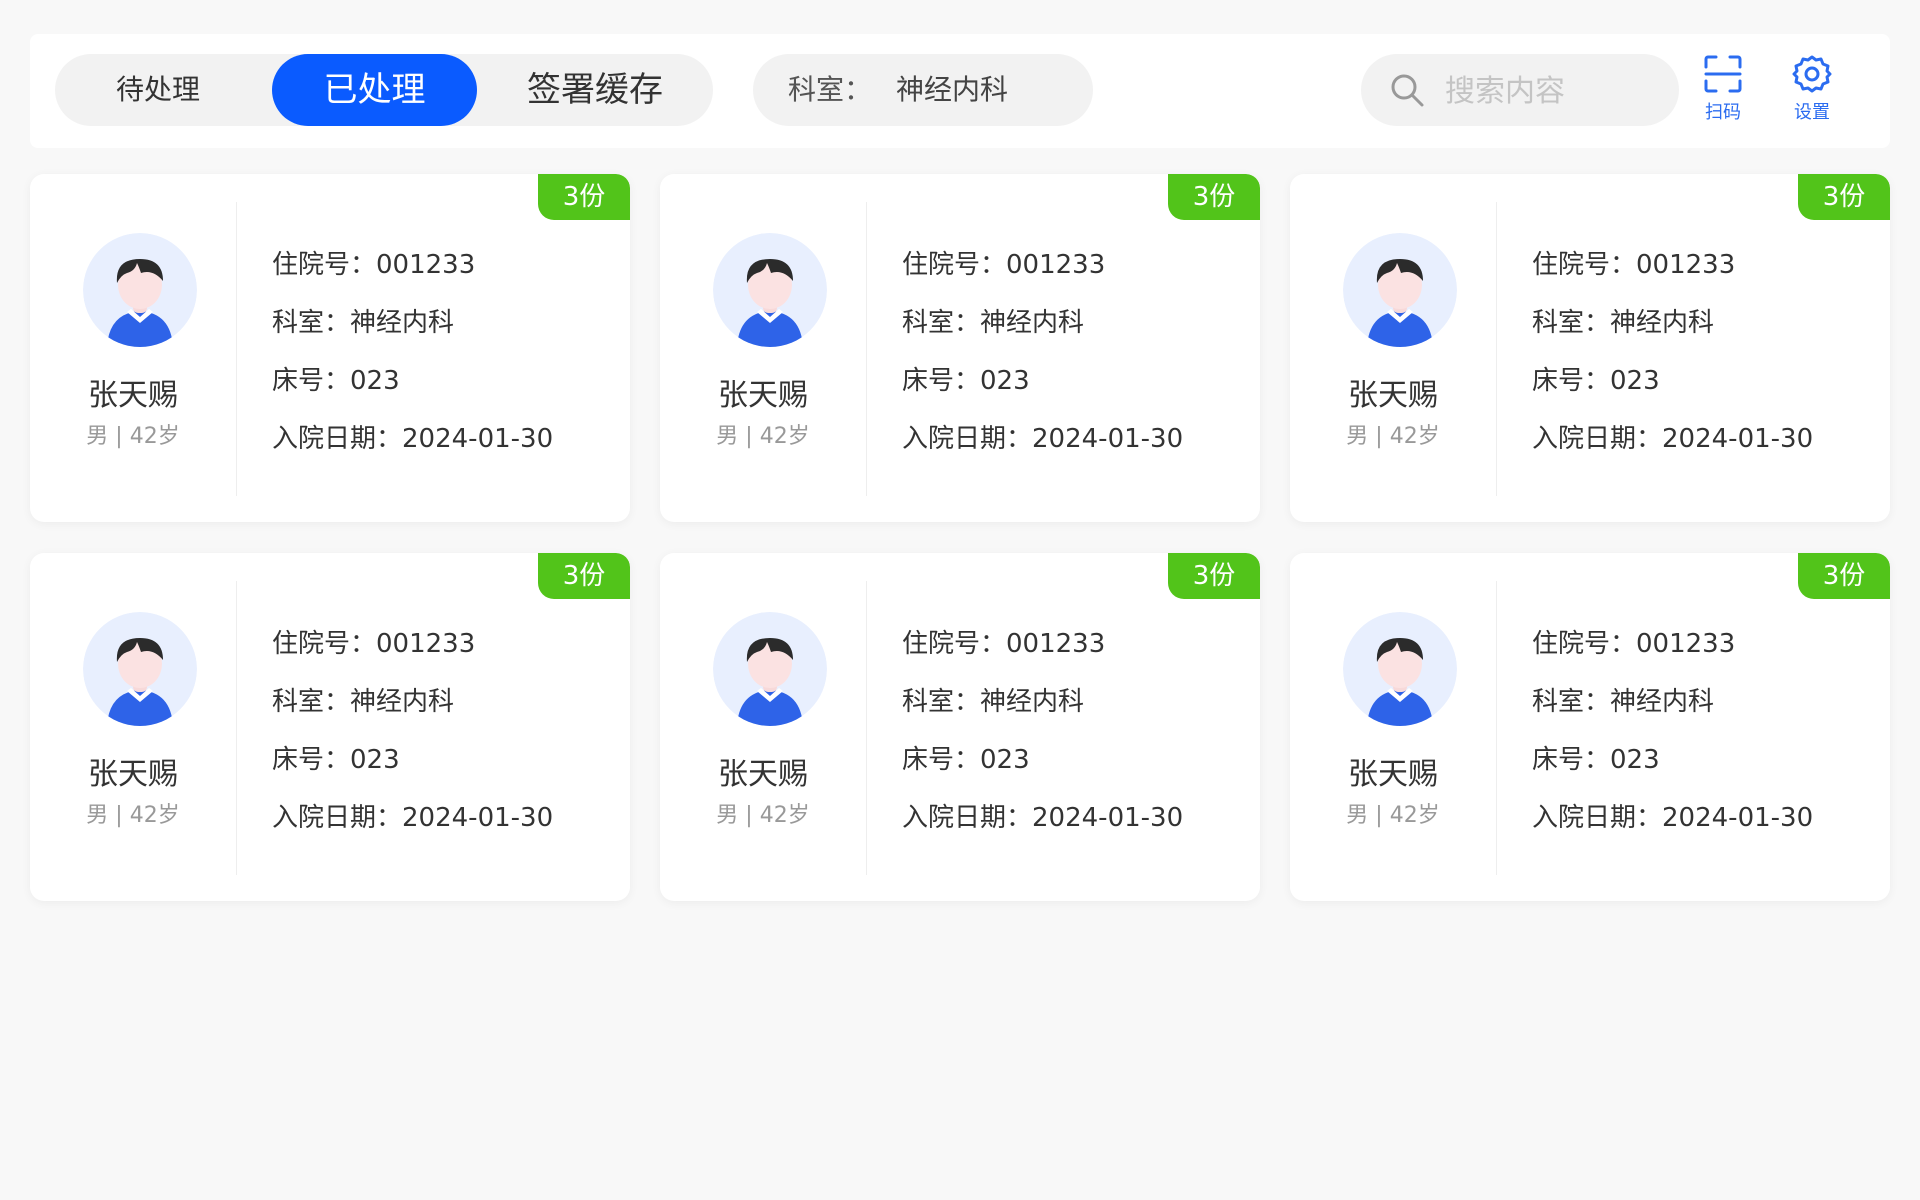  Describe the element at coordinates (1723, 74) in the screenshot. I see `scan-icon` at that location.